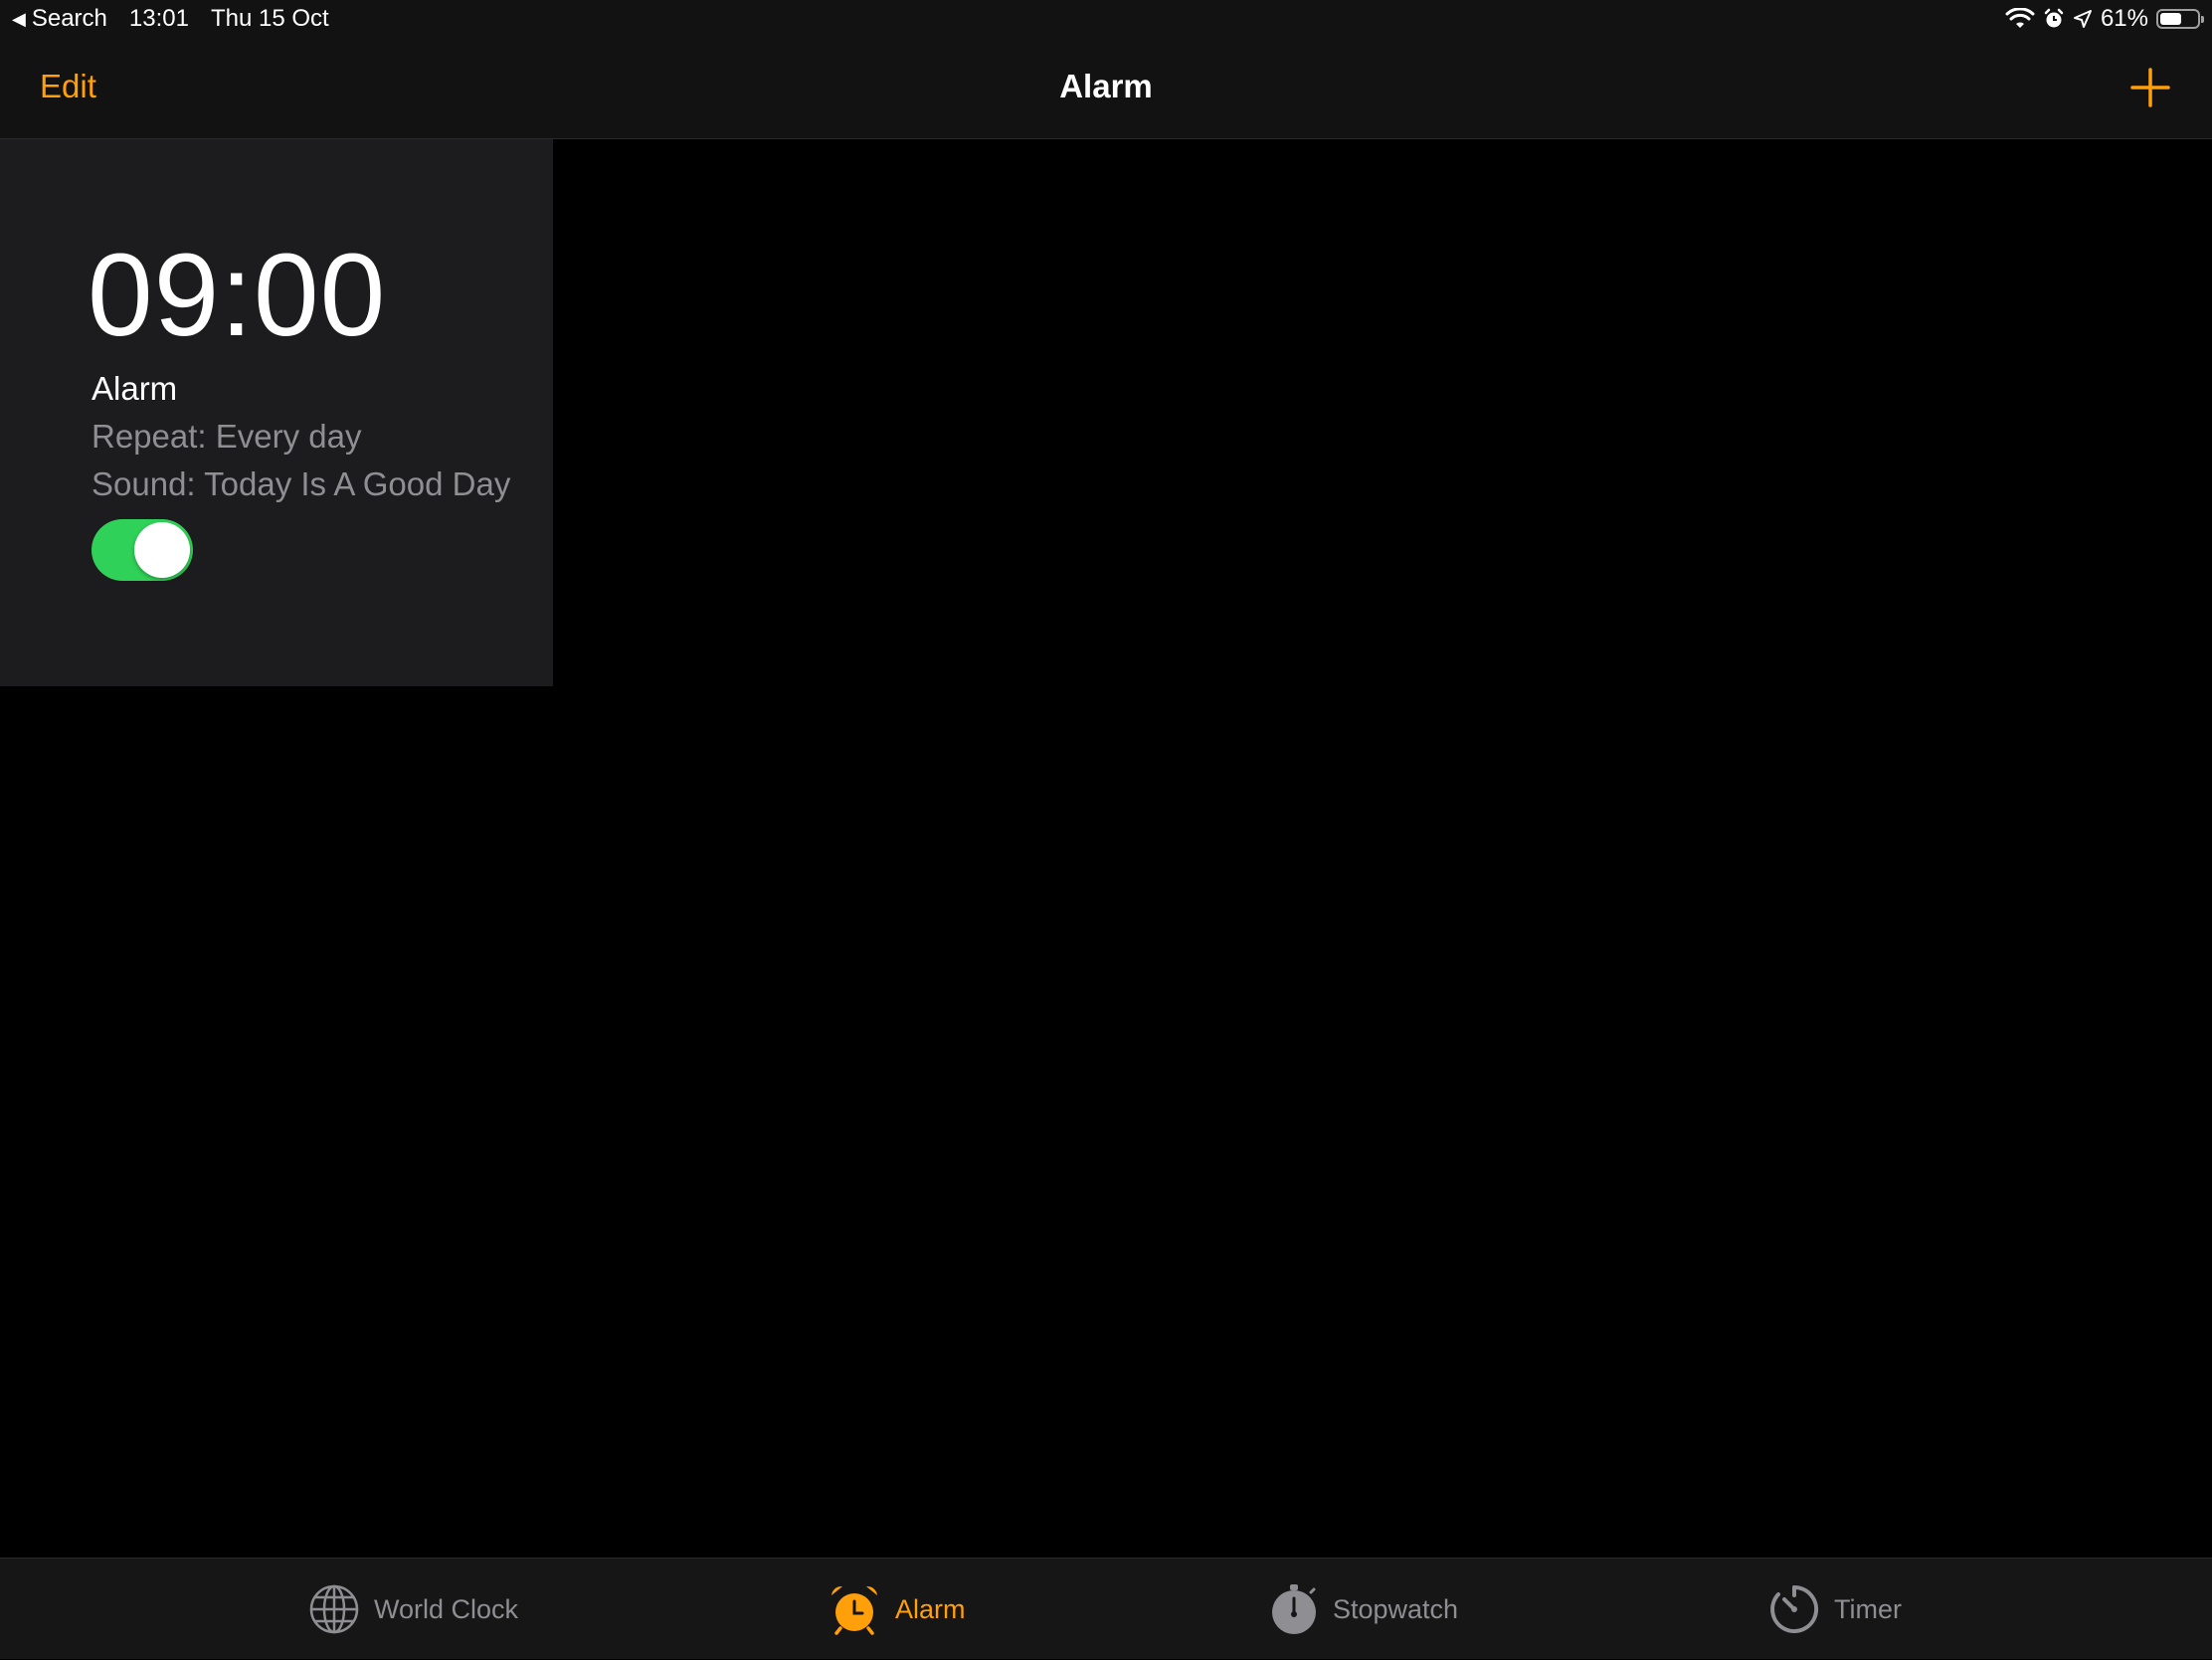 The image size is (2212, 1660). What do you see at coordinates (1868, 1608) in the screenshot?
I see `tab-label: Timer` at bounding box center [1868, 1608].